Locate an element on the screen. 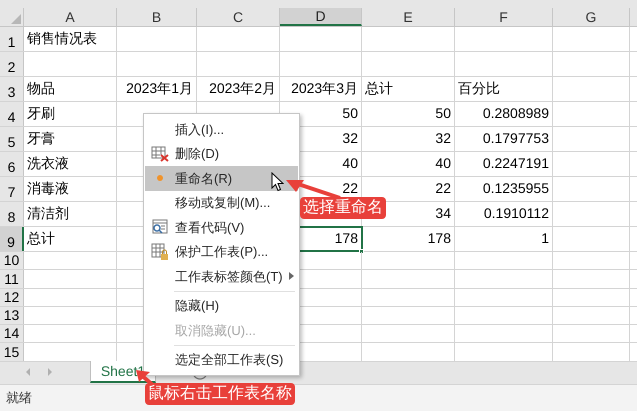  menu-item: 重命名(R) is located at coordinates (221, 178).